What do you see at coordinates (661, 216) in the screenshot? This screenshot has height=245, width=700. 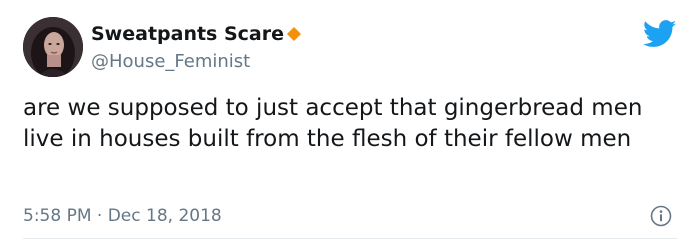 I see `info-circle-icon` at bounding box center [661, 216].